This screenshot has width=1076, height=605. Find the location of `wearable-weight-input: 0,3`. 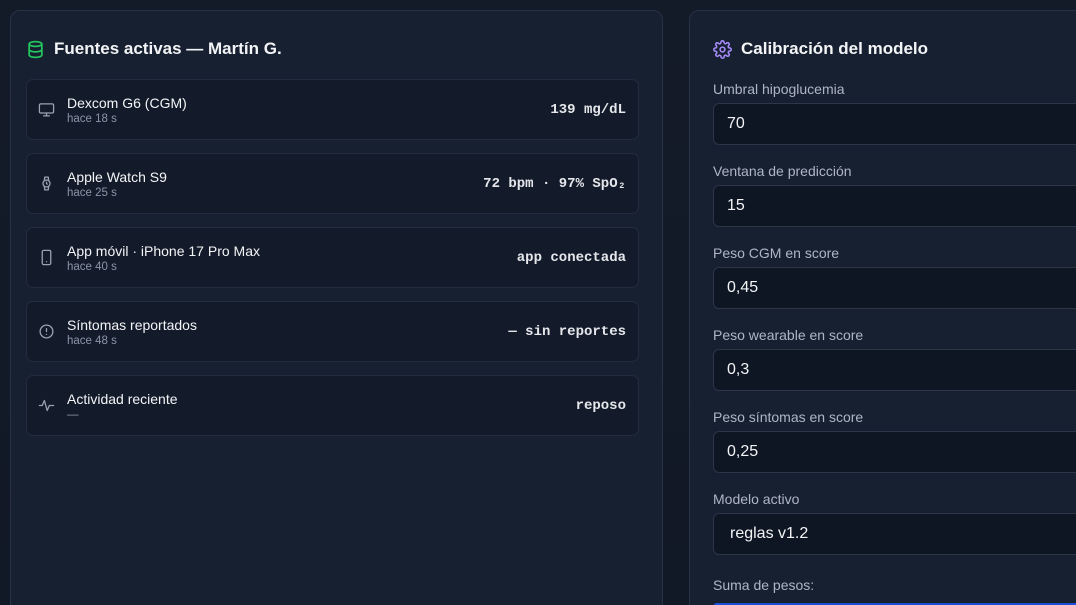

wearable-weight-input: 0,3 is located at coordinates (894, 370).